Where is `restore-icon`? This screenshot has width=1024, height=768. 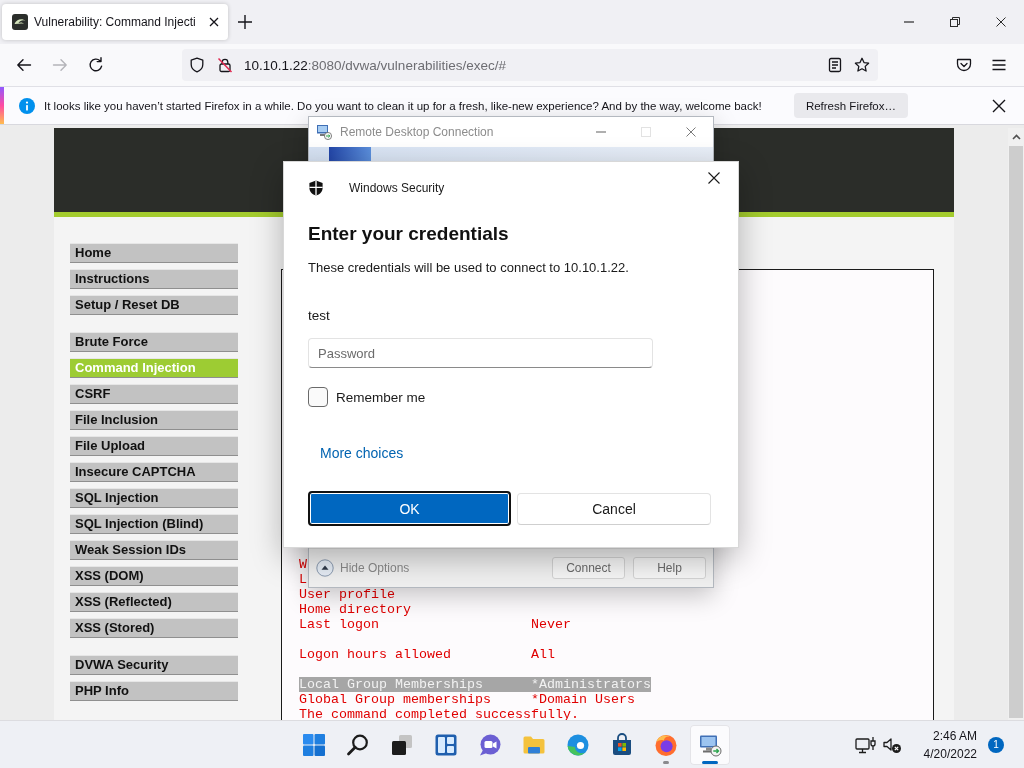
restore-icon is located at coordinates (955, 22).